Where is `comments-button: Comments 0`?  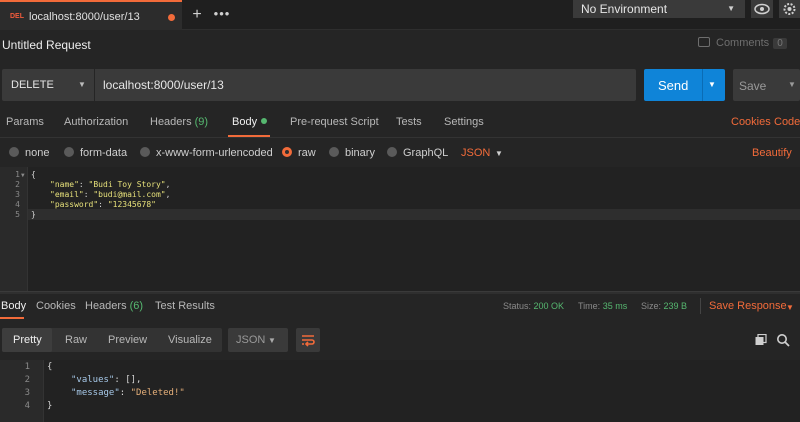 comments-button: Comments 0 is located at coordinates (742, 43).